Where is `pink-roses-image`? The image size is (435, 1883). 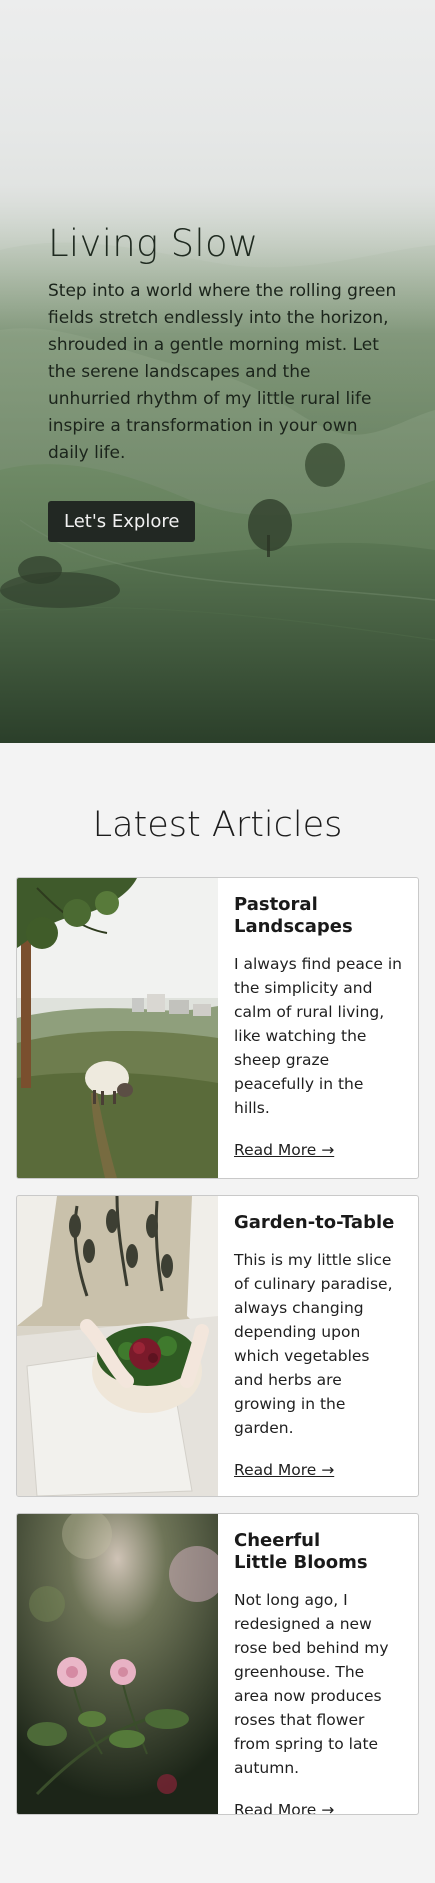 pink-roses-image is located at coordinates (117, 1664).